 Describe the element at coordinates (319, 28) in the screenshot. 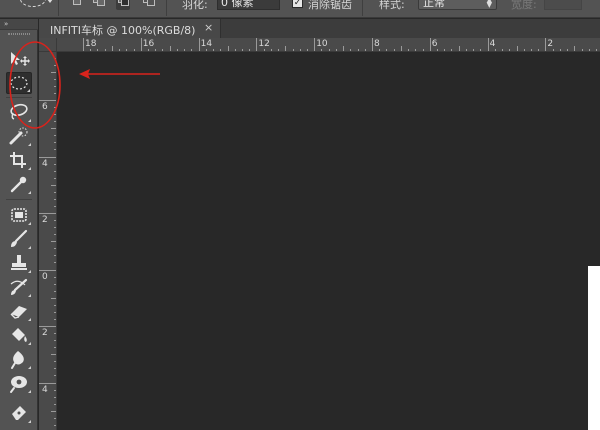

I see `document-tab-bar: INFITI车标 @ 100%(RGB/8) ×` at that location.